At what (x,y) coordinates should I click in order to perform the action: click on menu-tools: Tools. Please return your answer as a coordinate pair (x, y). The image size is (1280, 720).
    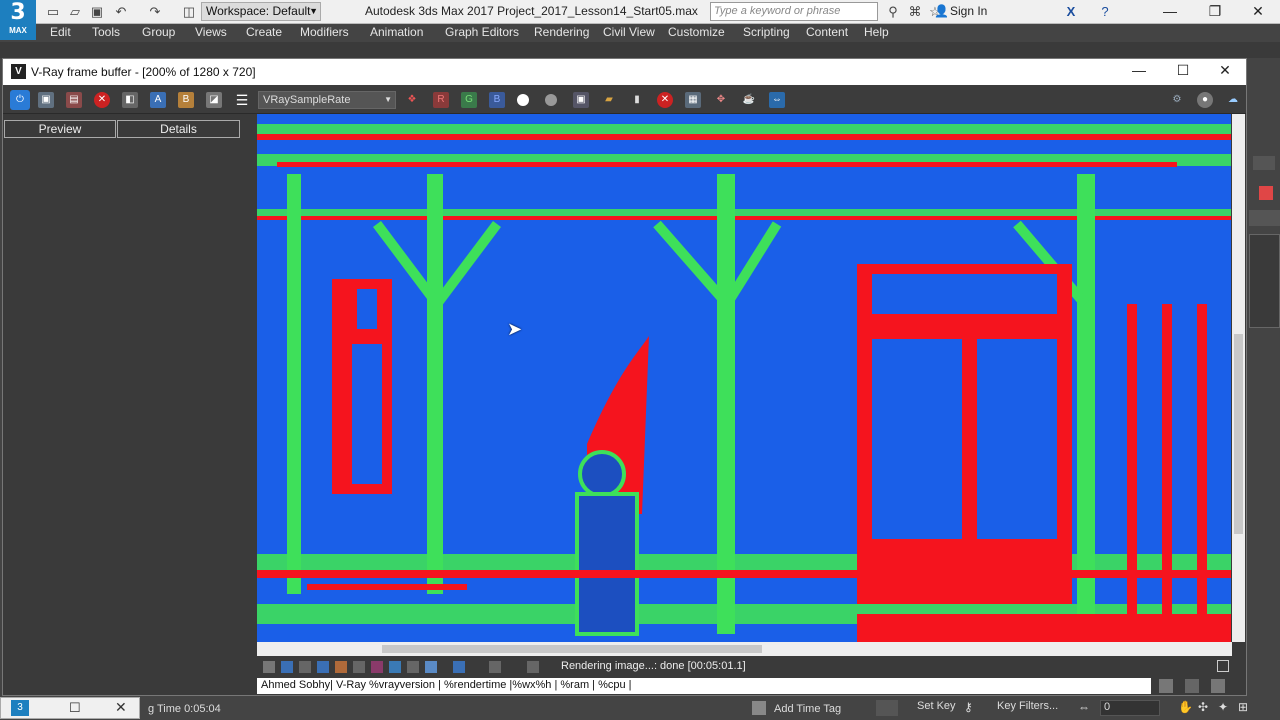
    Looking at the image, I should click on (106, 32).